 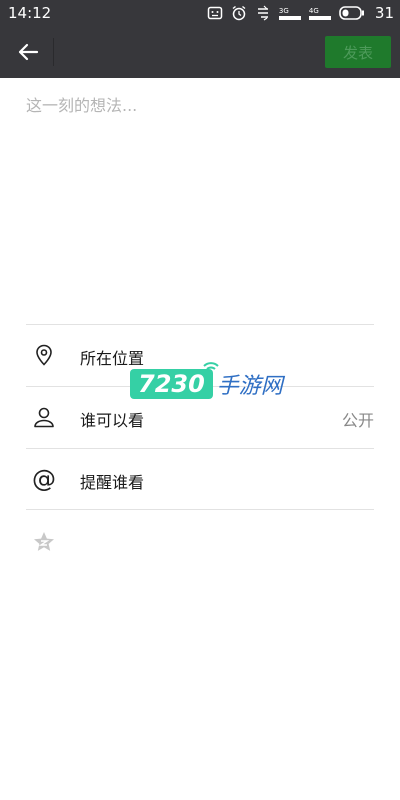 What do you see at coordinates (30, 13) in the screenshot?
I see `status-time: 14:12` at bounding box center [30, 13].